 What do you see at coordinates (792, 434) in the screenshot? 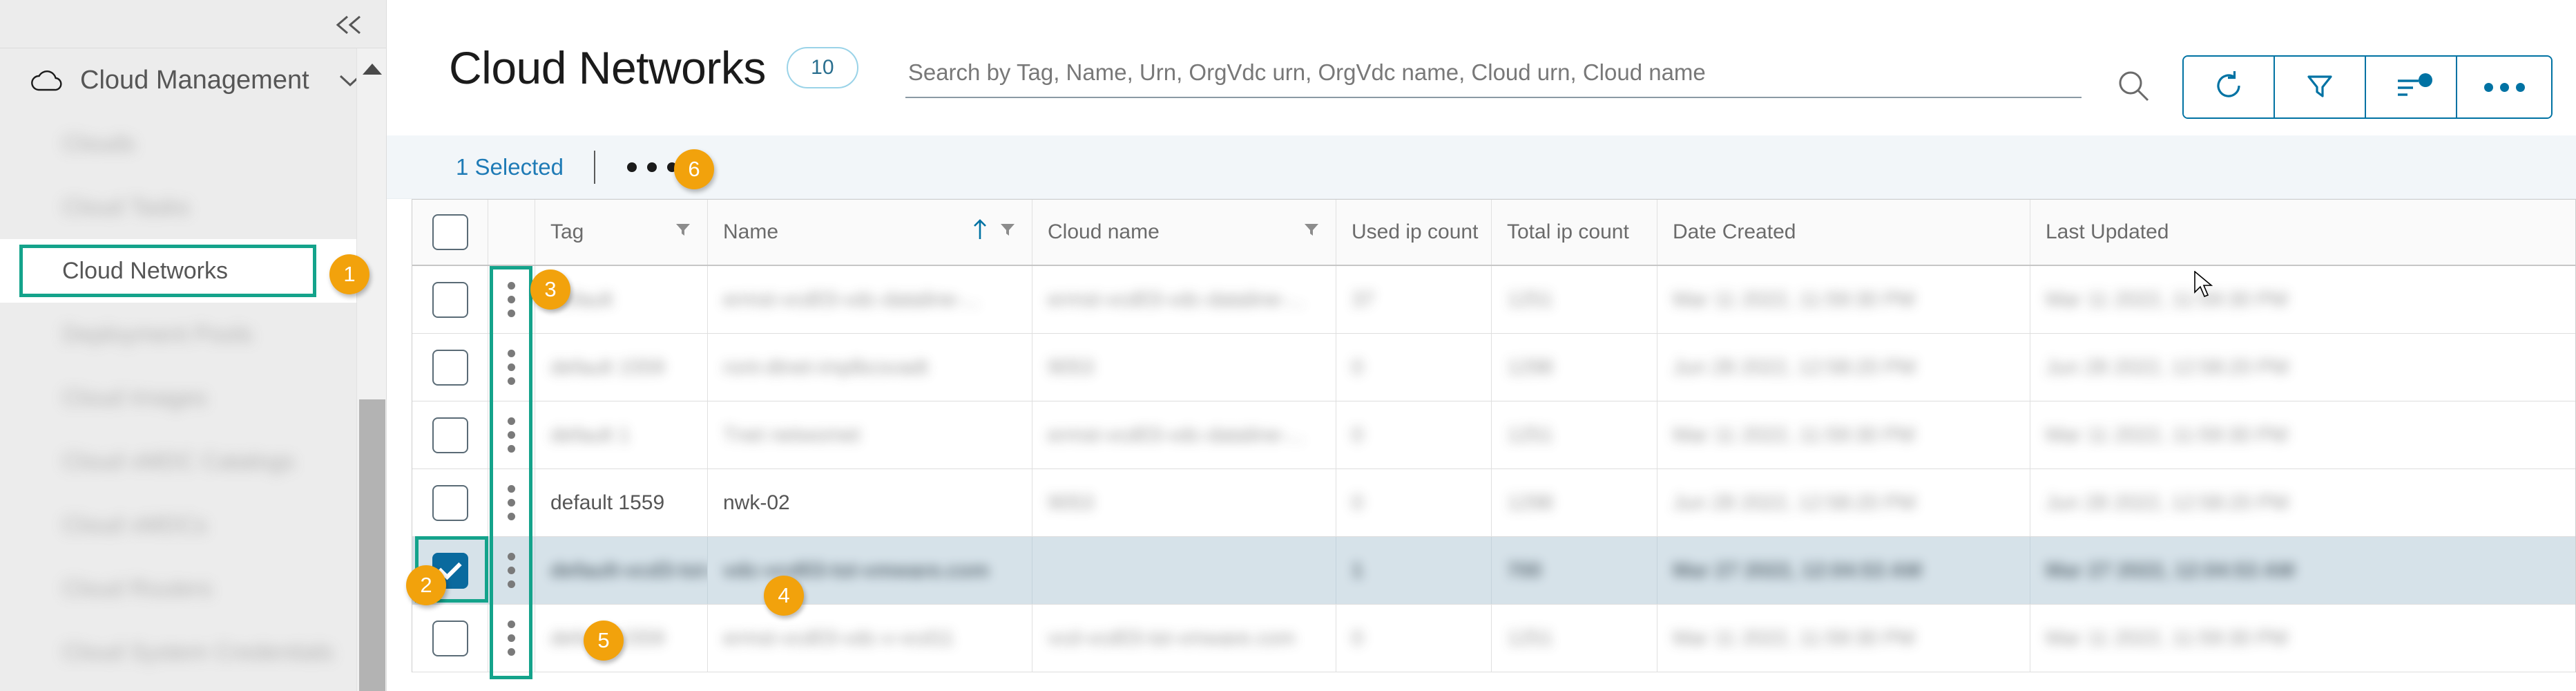
I see `cell-value: Tnet netwomet` at bounding box center [792, 434].